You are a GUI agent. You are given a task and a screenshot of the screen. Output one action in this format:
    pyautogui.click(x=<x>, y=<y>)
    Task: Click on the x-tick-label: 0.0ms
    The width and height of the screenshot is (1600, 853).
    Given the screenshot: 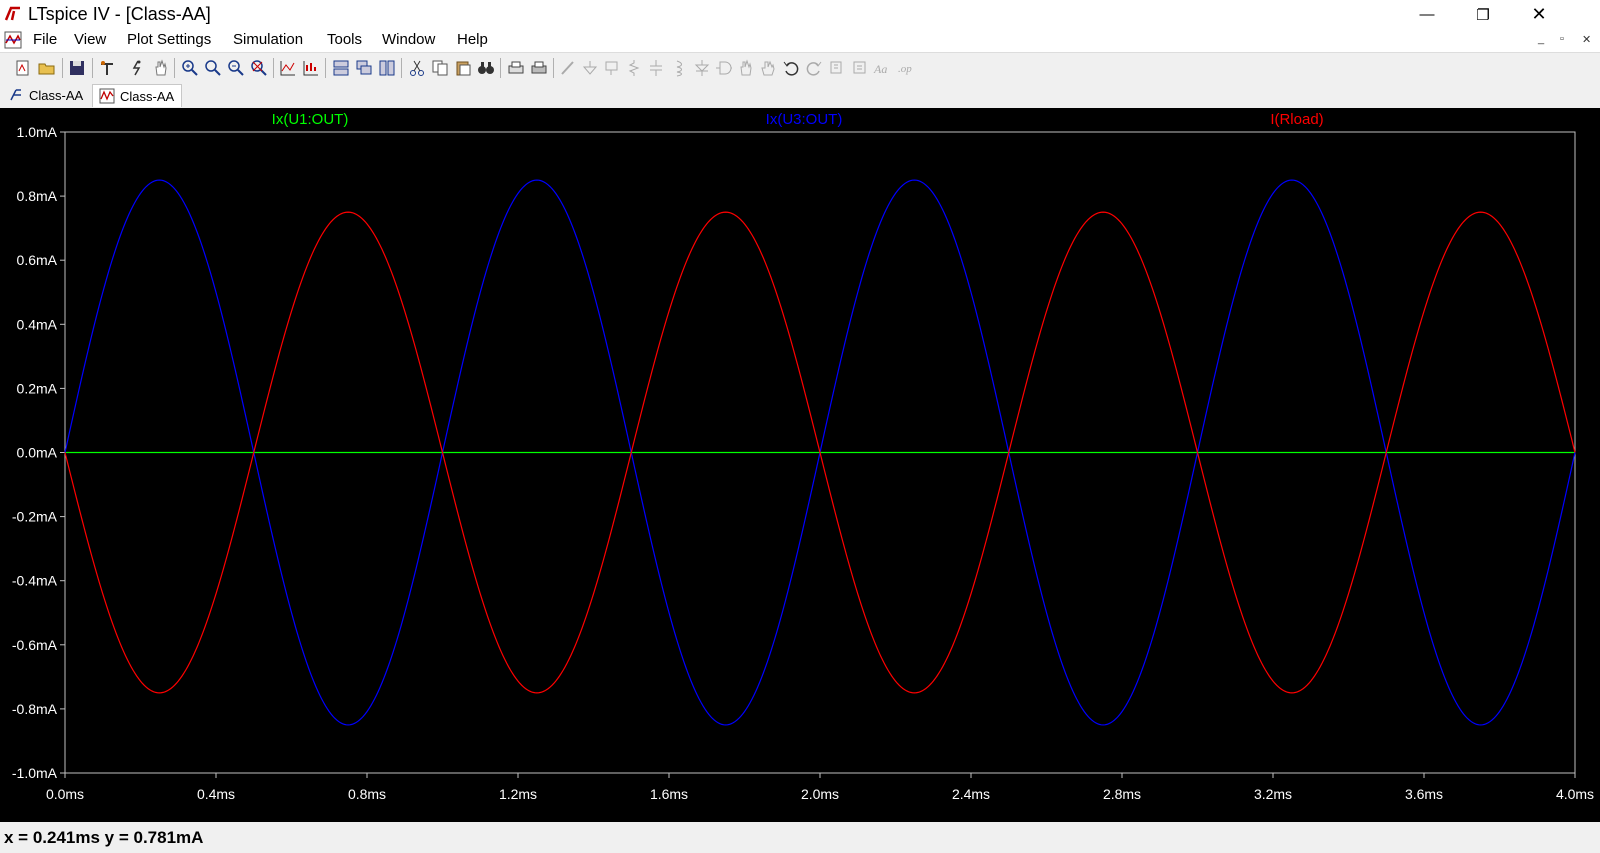 What is the action you would take?
    pyautogui.click(x=65, y=794)
    